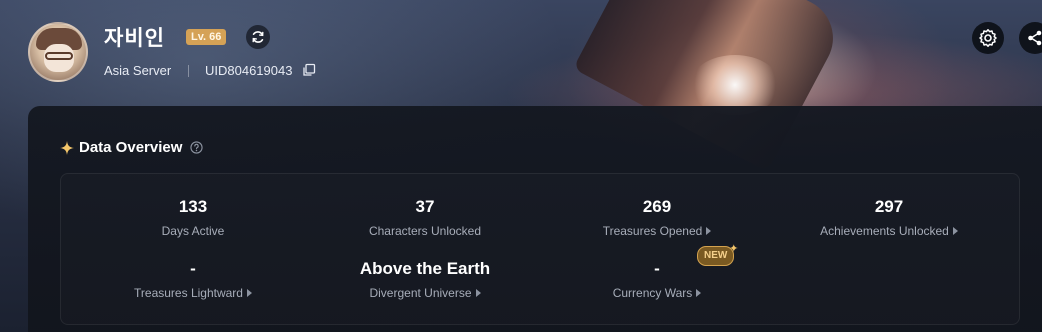  What do you see at coordinates (657, 206) in the screenshot?
I see `stat-value: 269` at bounding box center [657, 206].